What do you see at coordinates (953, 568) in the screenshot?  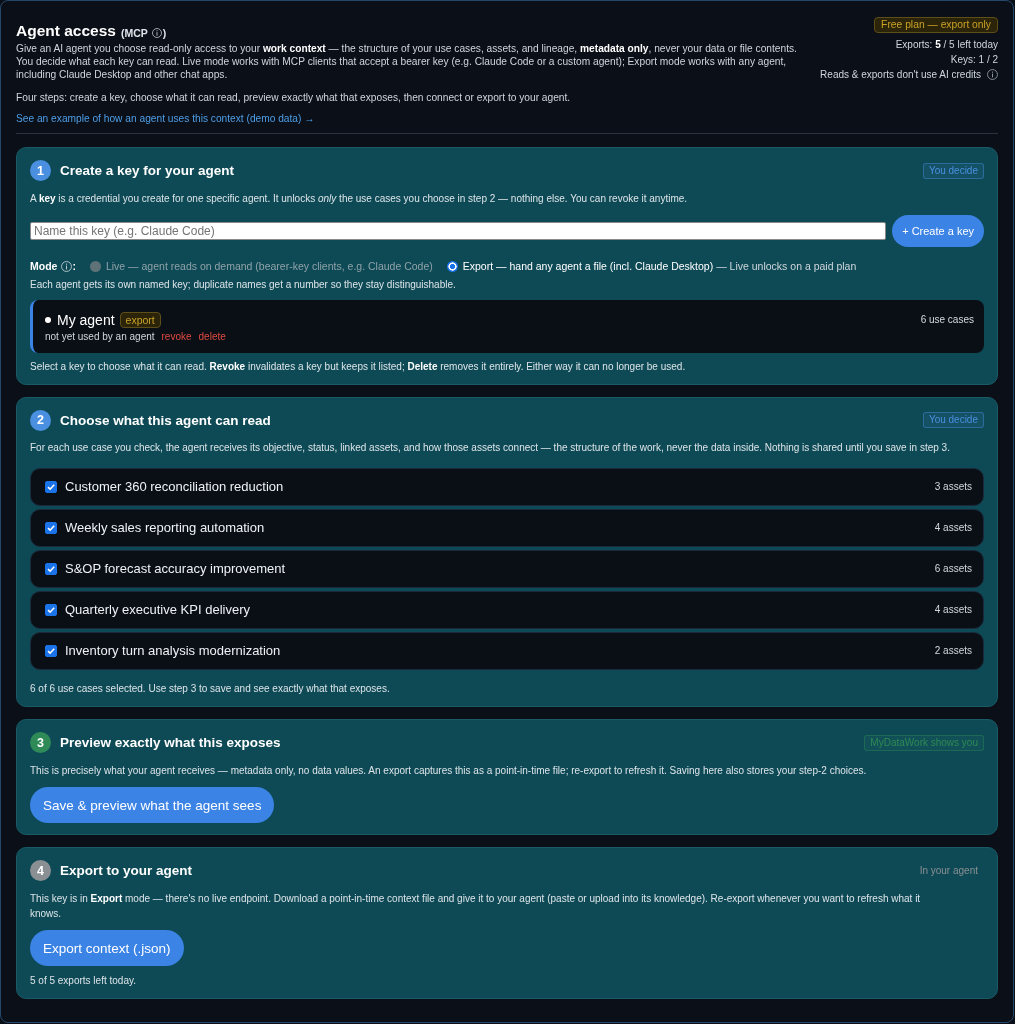 I see `asset-count: 6 assets` at bounding box center [953, 568].